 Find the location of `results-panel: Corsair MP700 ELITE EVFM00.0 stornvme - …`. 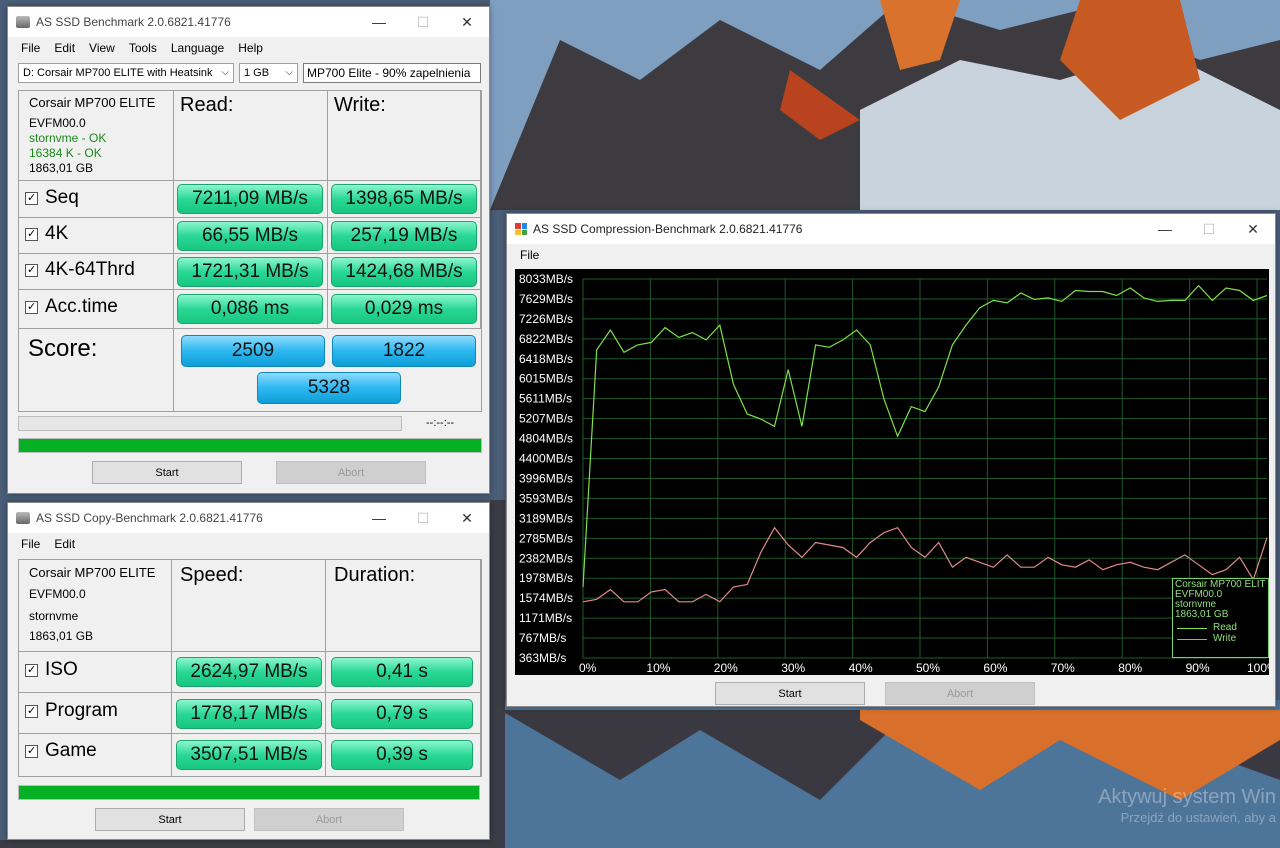

results-panel: Corsair MP700 ELITE EVFM00.0 stornvme - … is located at coordinates (250, 251).